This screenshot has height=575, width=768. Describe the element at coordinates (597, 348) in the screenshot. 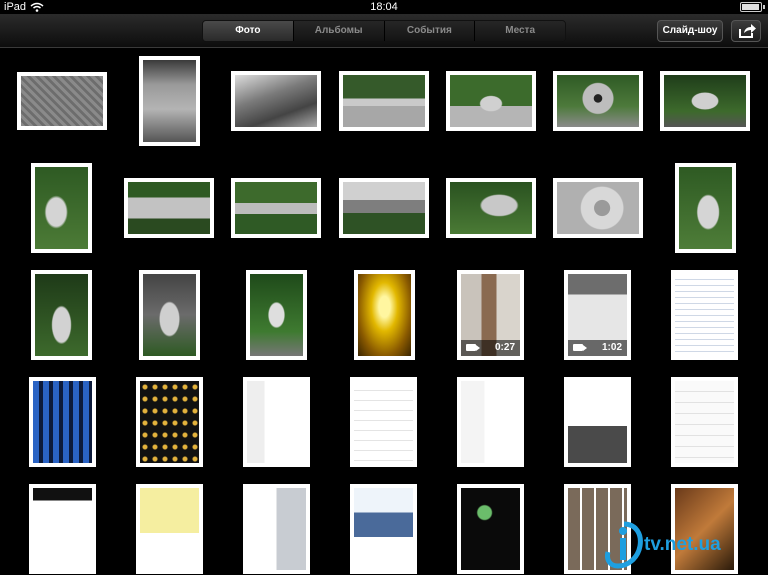

I see `video-info-bar: 1:02` at that location.